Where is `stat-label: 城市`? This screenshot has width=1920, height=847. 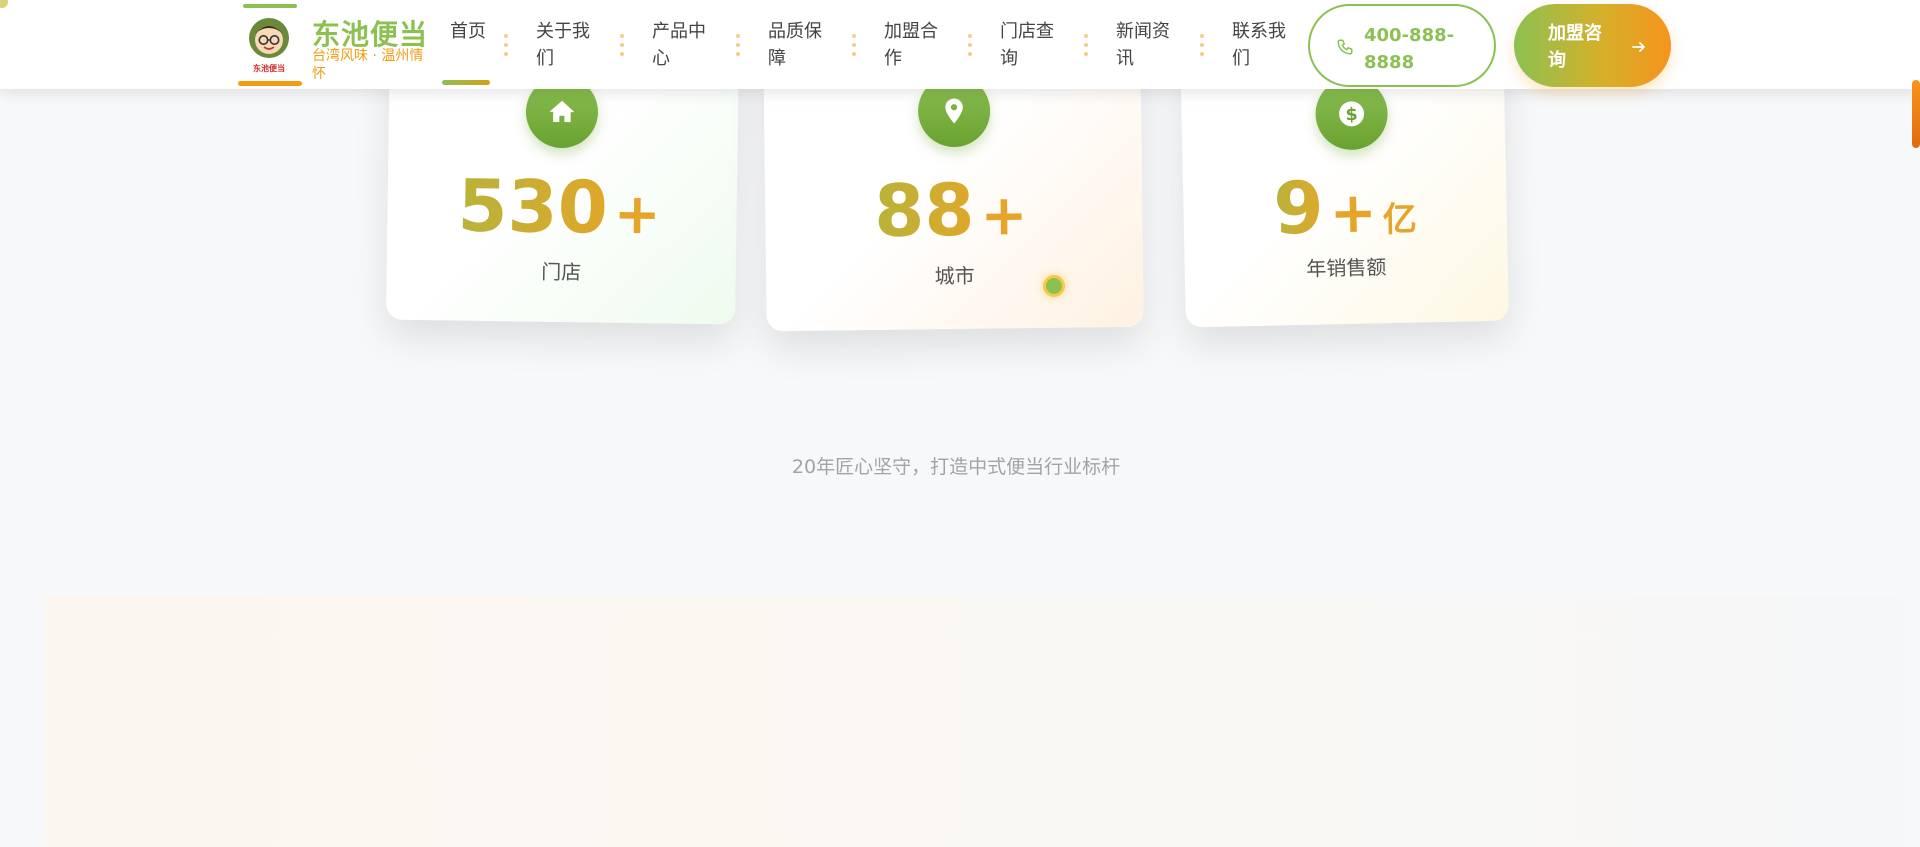
stat-label: 城市 is located at coordinates (954, 276).